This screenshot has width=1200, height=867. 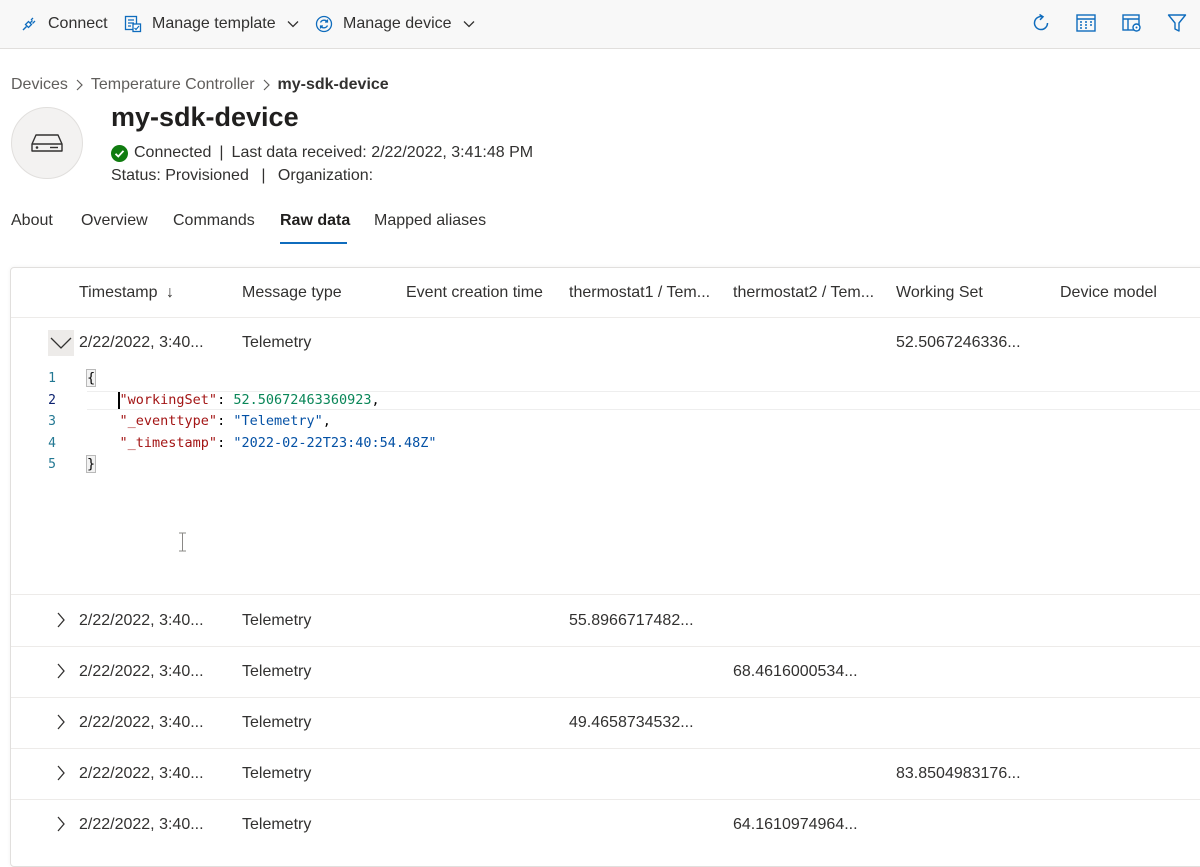 I want to click on connection-status: Connected, so click(x=173, y=152).